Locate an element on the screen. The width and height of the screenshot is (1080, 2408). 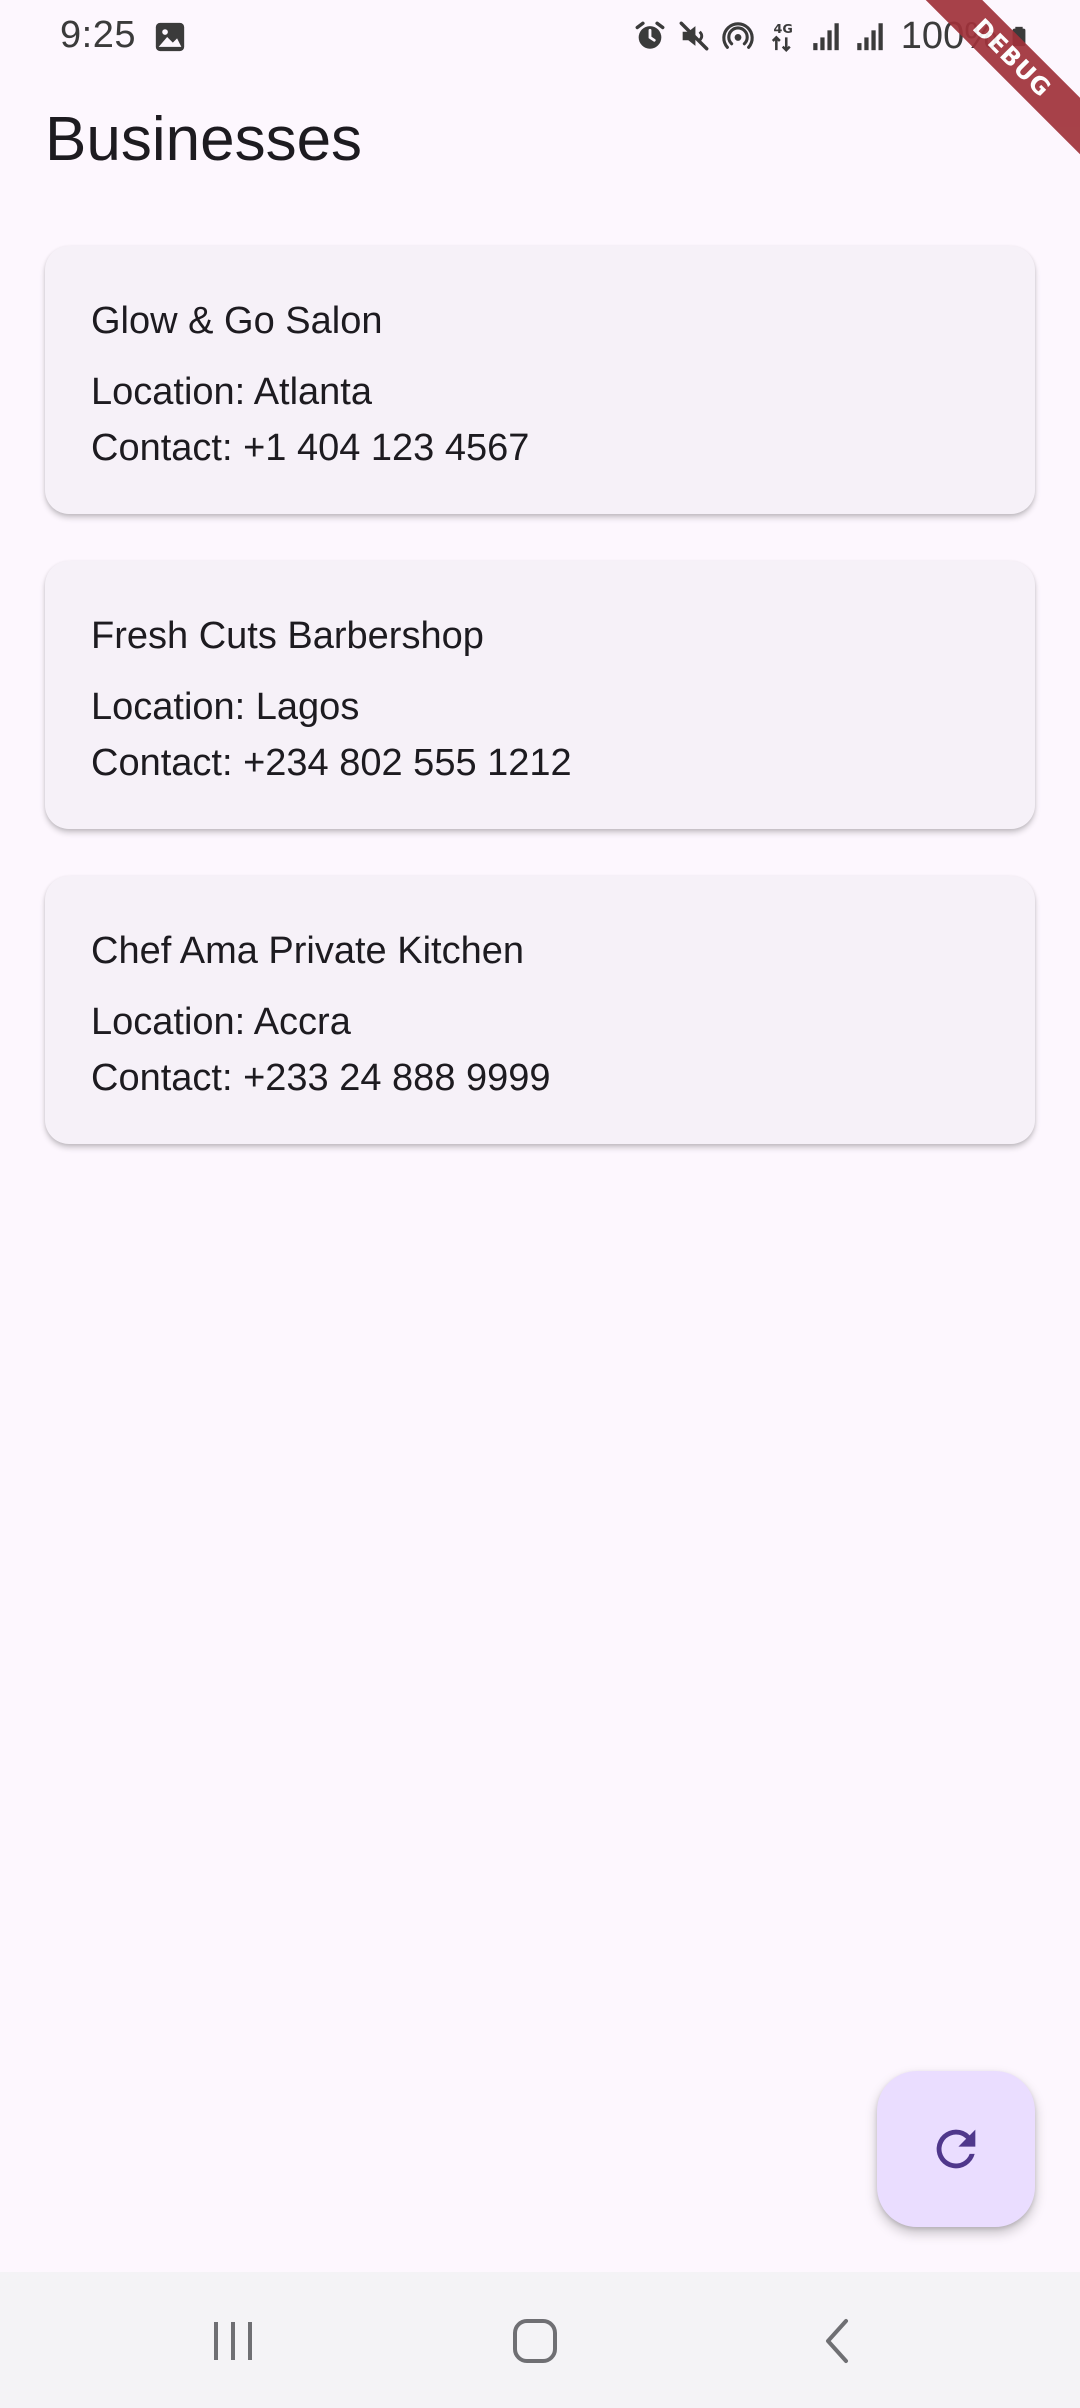
back-button is located at coordinates (838, 2341).